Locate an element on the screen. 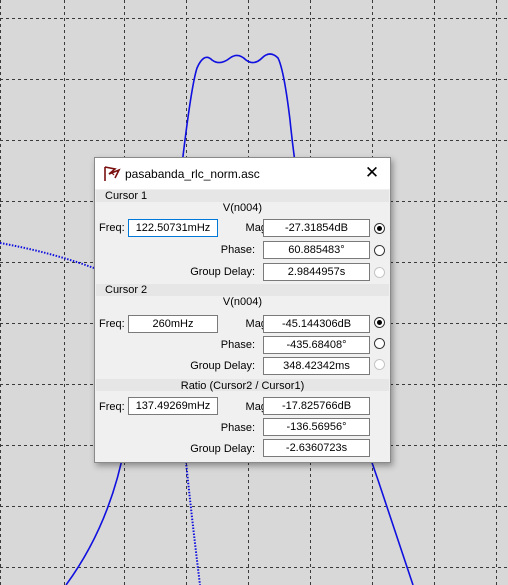 The image size is (508, 585). ratio-phase-value: -136.56956° is located at coordinates (316, 427).